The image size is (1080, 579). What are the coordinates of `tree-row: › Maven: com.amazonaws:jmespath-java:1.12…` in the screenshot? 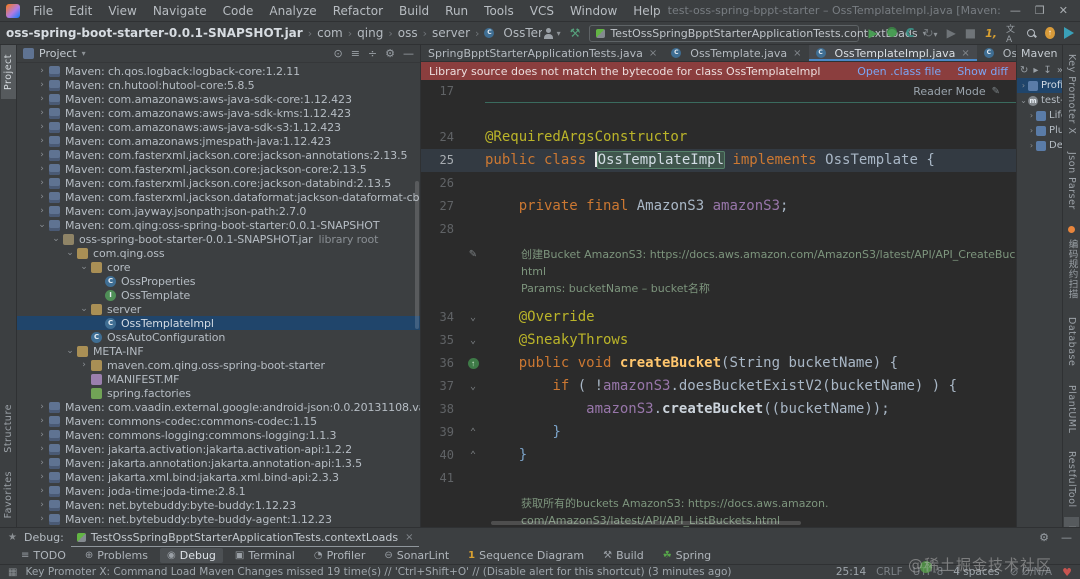 It's located at (218, 141).